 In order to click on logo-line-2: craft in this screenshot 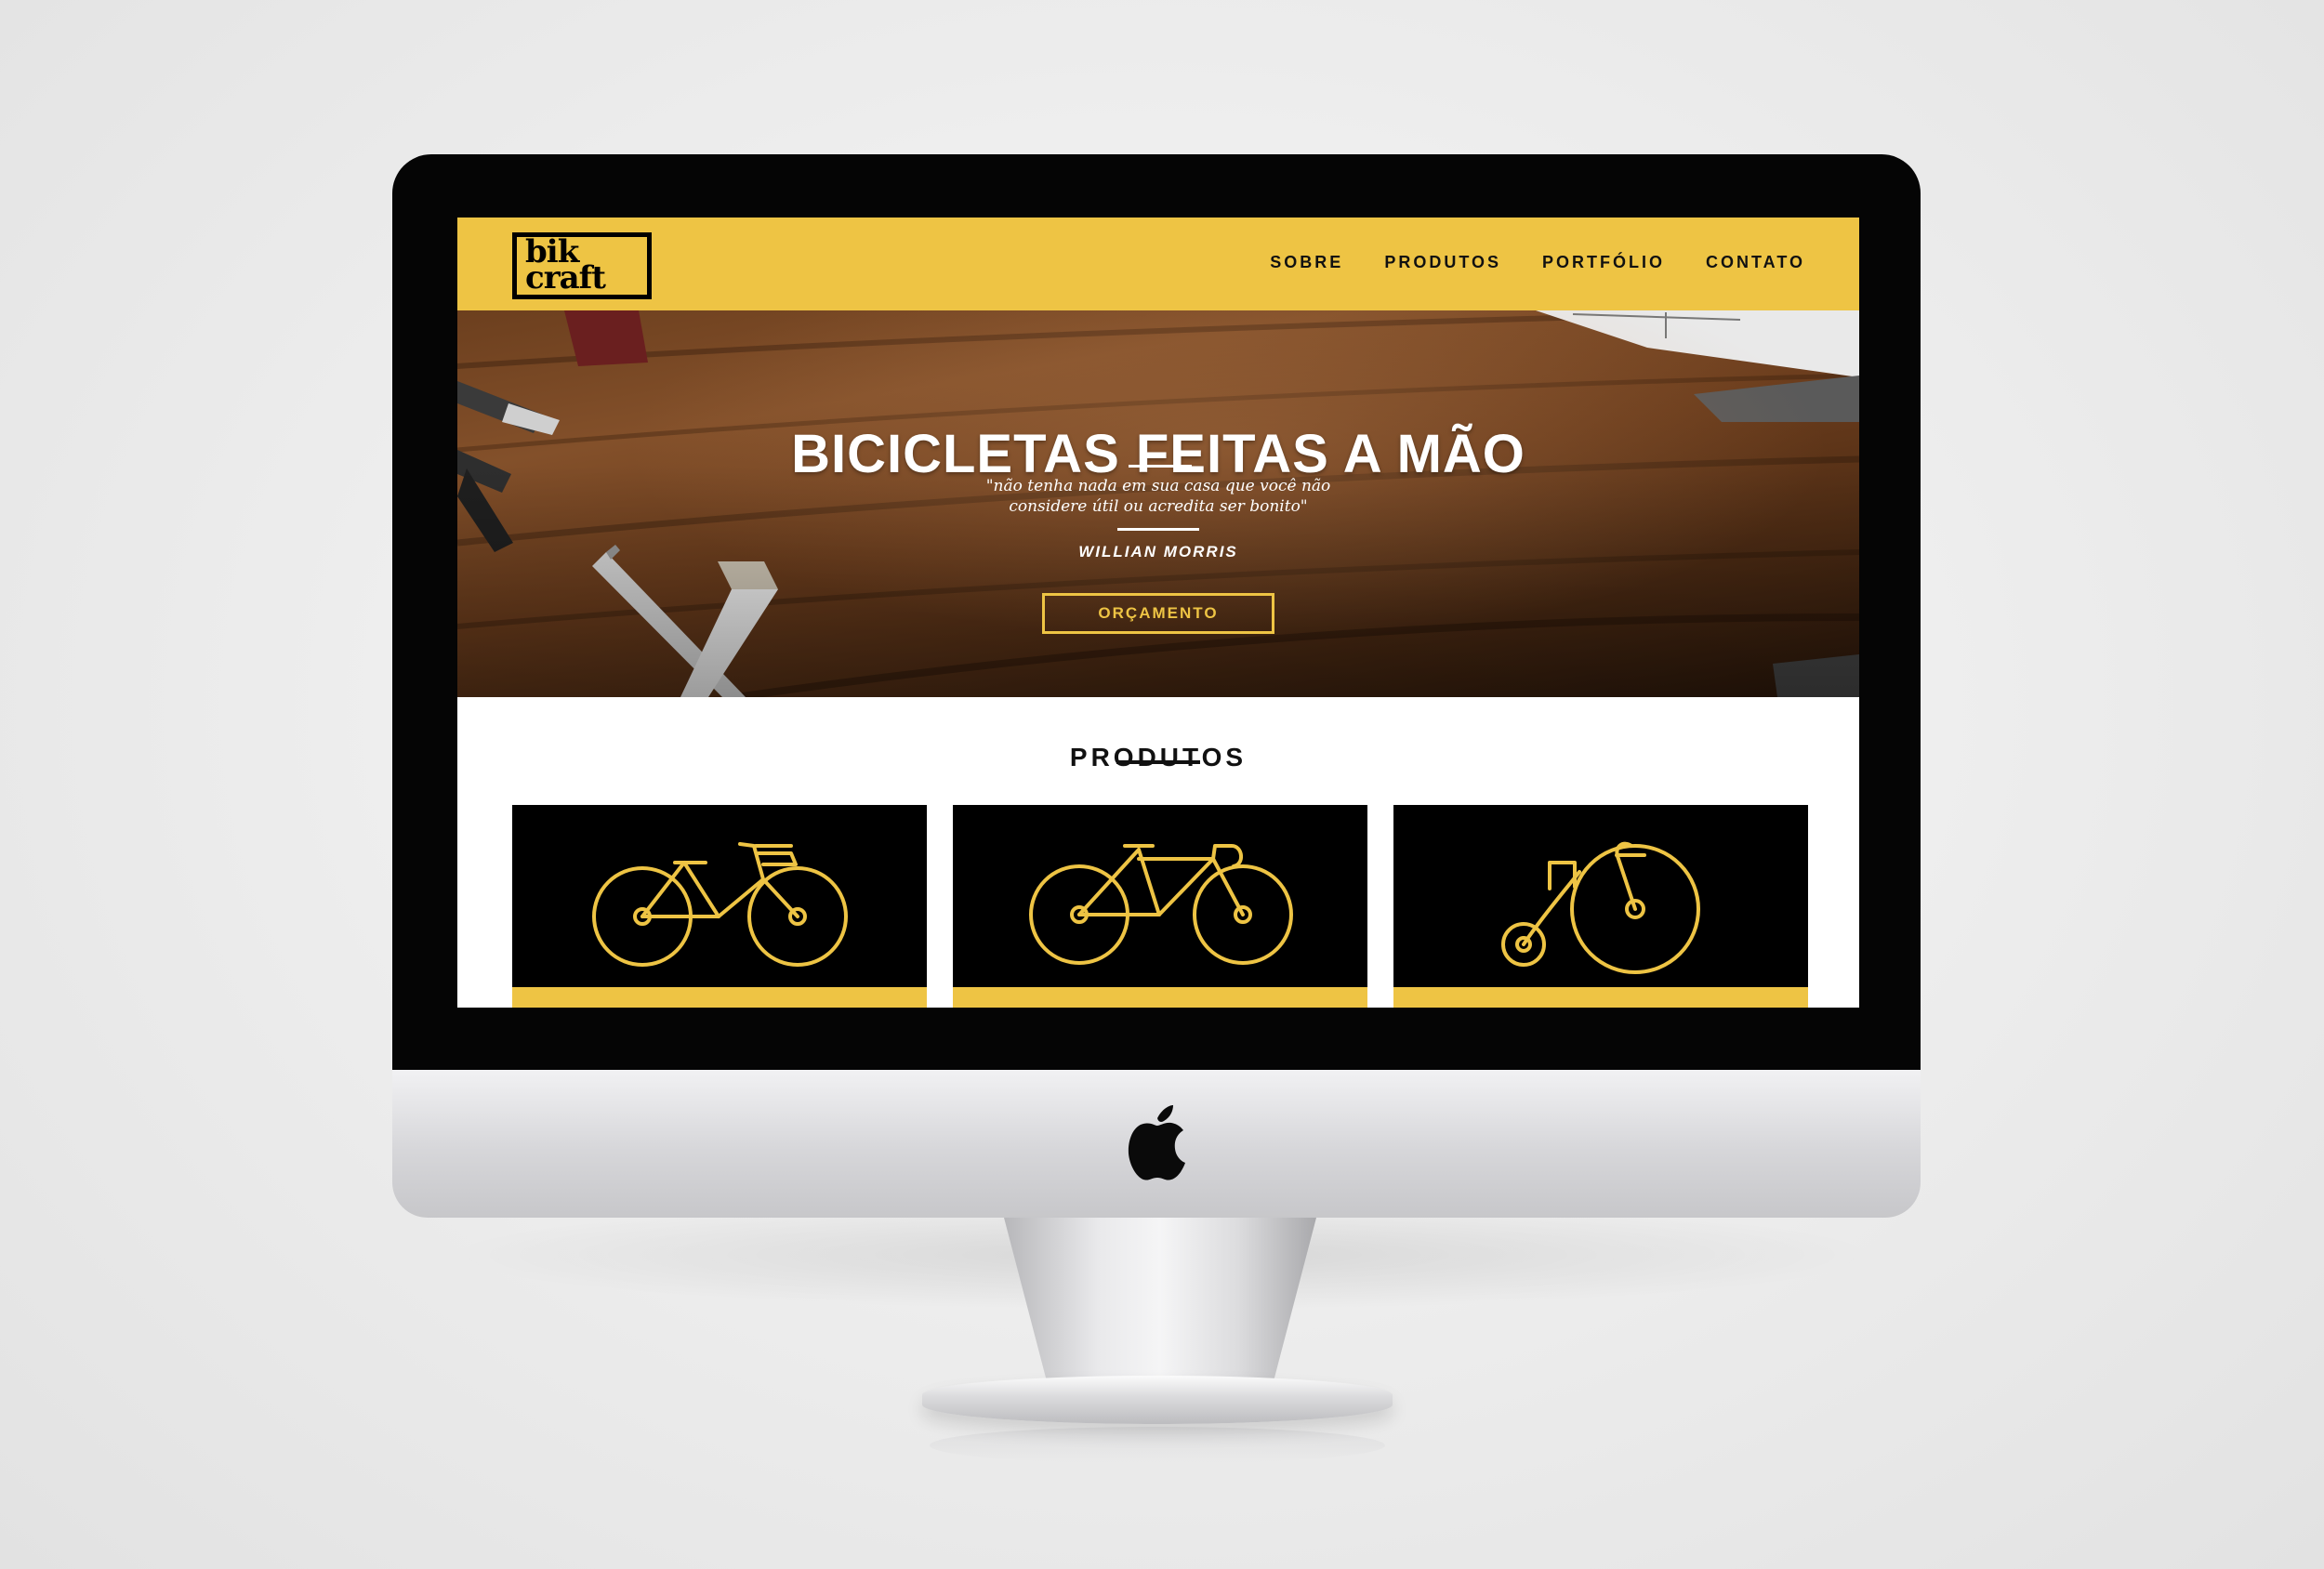, I will do `click(565, 278)`.